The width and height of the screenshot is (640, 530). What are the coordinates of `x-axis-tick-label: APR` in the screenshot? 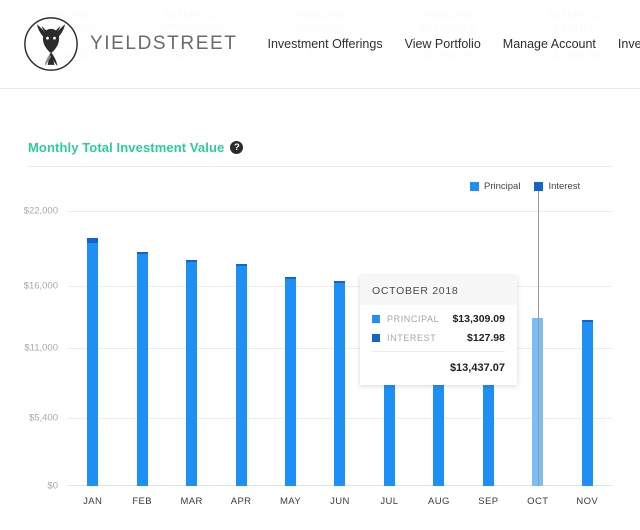 It's located at (241, 501).